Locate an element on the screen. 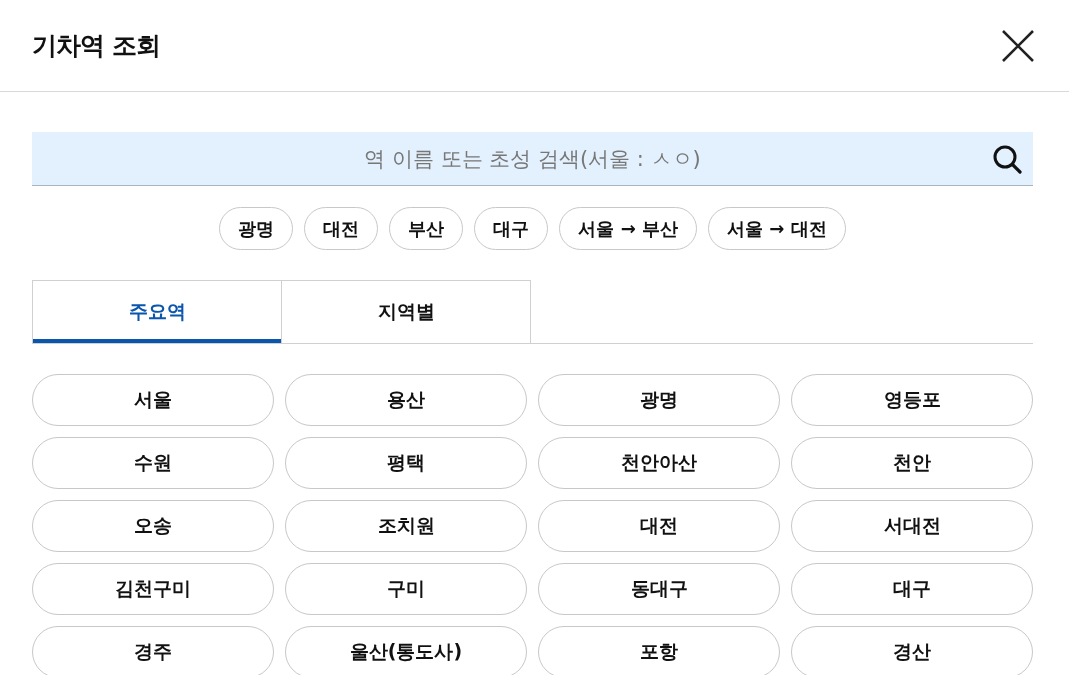 This screenshot has width=1069, height=675. tab: 주요역 is located at coordinates (157, 311).